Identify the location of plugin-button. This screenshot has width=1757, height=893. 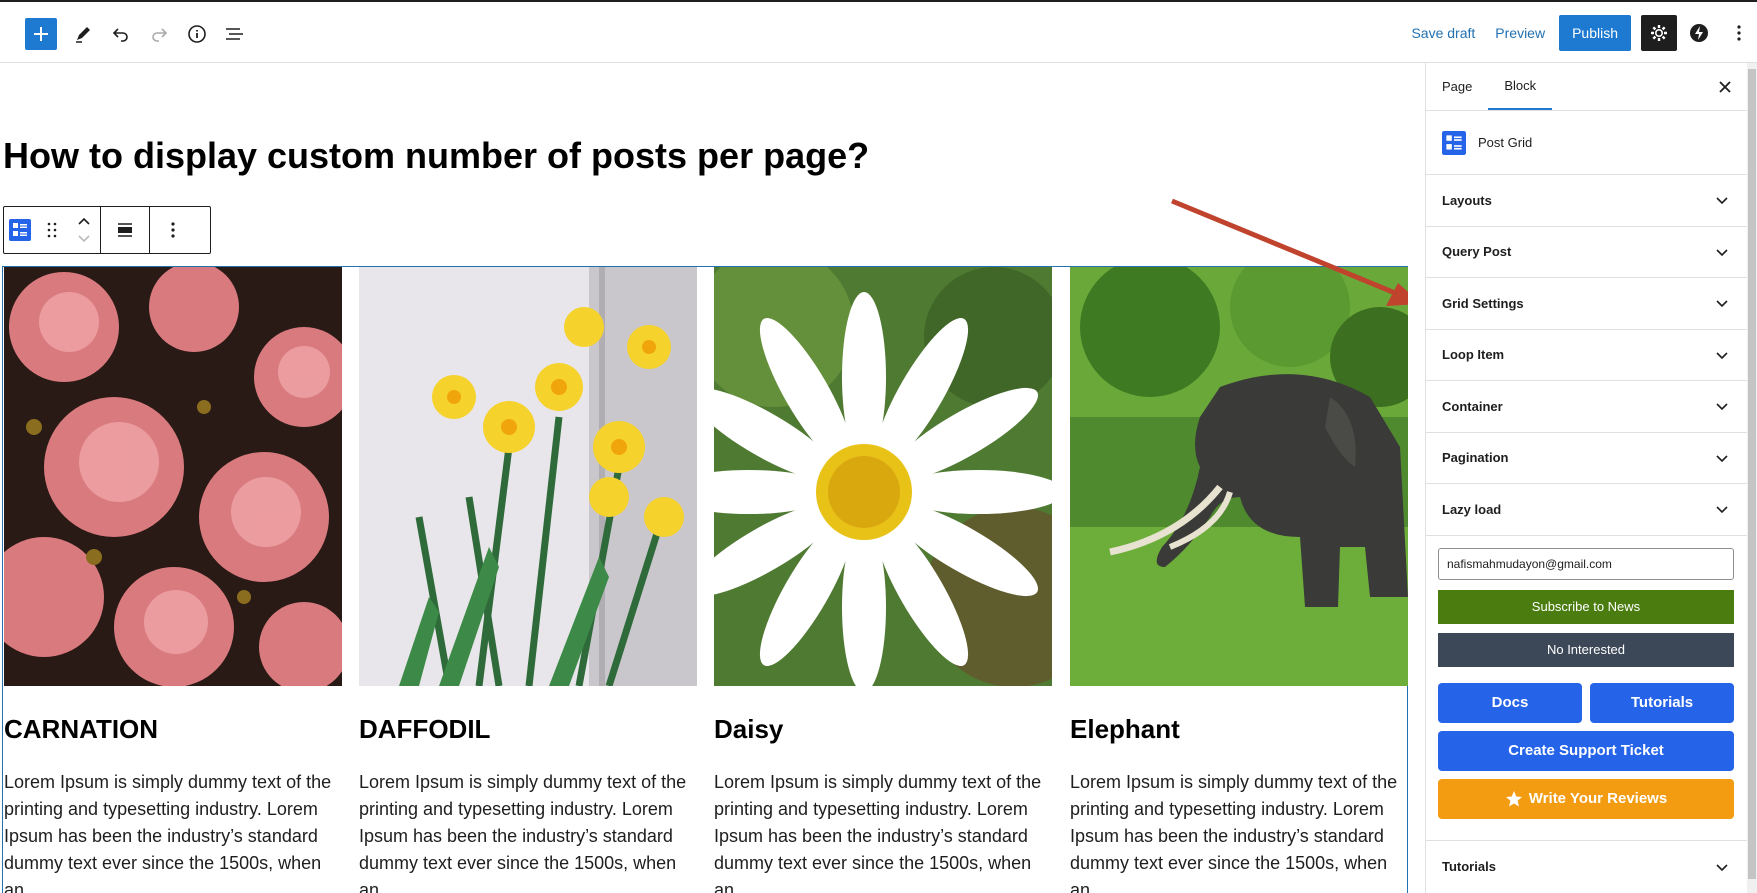
(1699, 33).